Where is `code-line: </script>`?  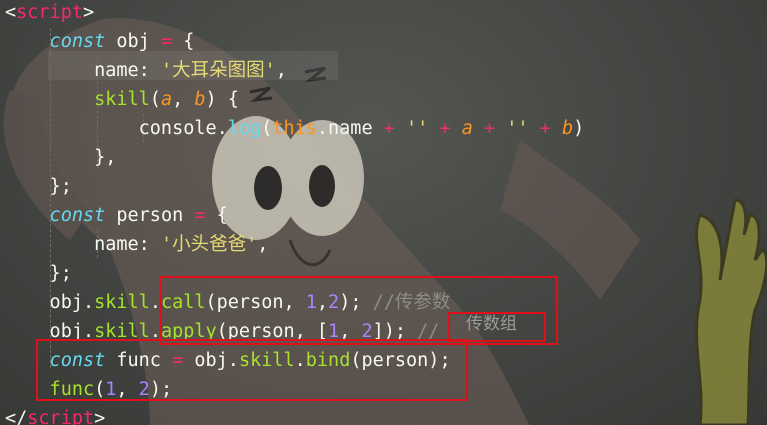 code-line: </script> is located at coordinates (55, 414).